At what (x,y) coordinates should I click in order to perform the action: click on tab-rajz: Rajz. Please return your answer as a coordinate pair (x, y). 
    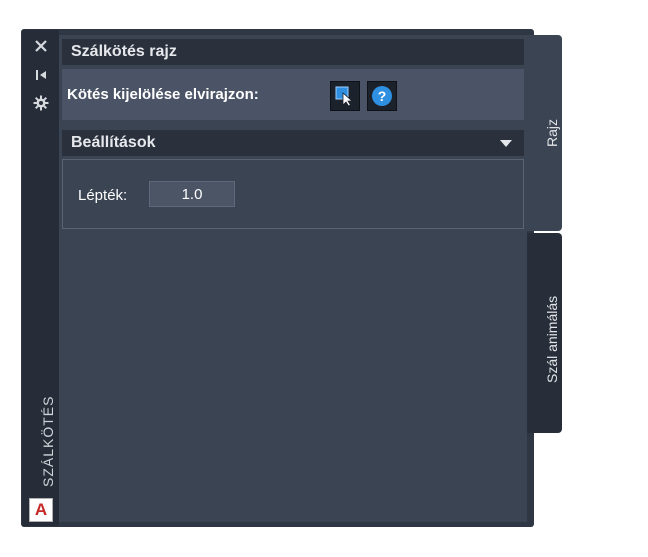
    Looking at the image, I should click on (544, 133).